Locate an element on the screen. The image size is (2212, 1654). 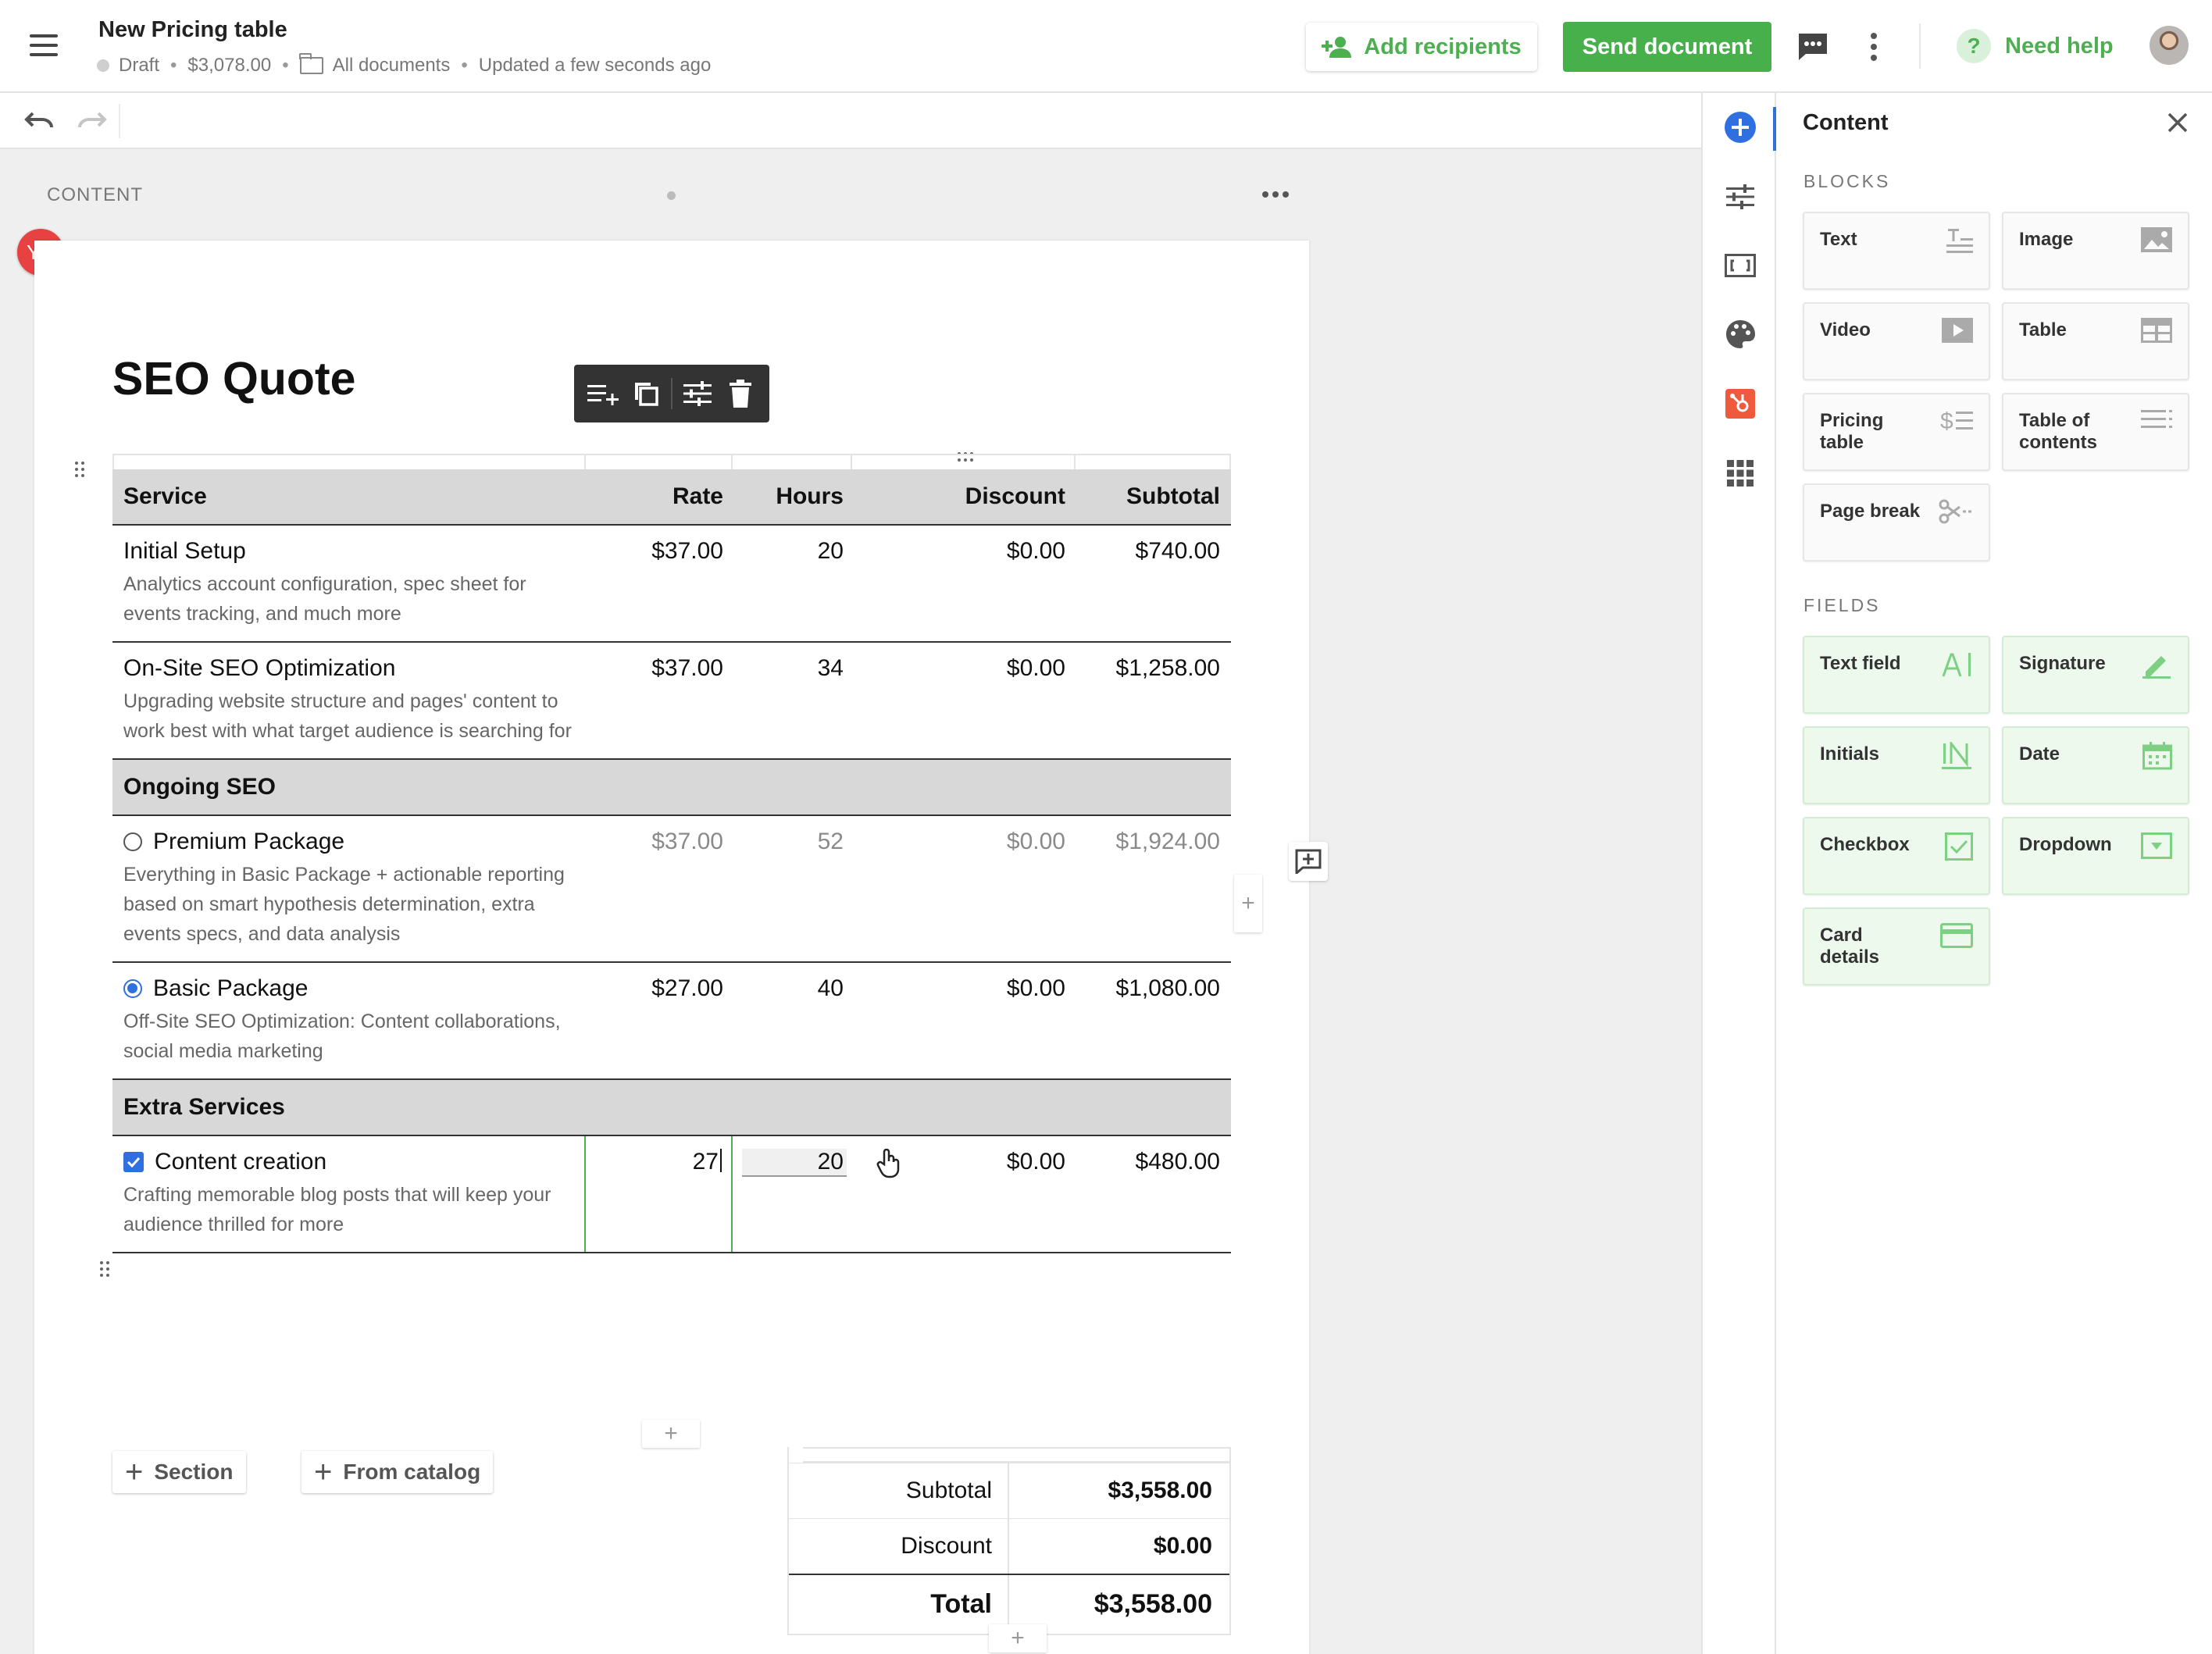
add-section-button: + Section is located at coordinates (179, 1472).